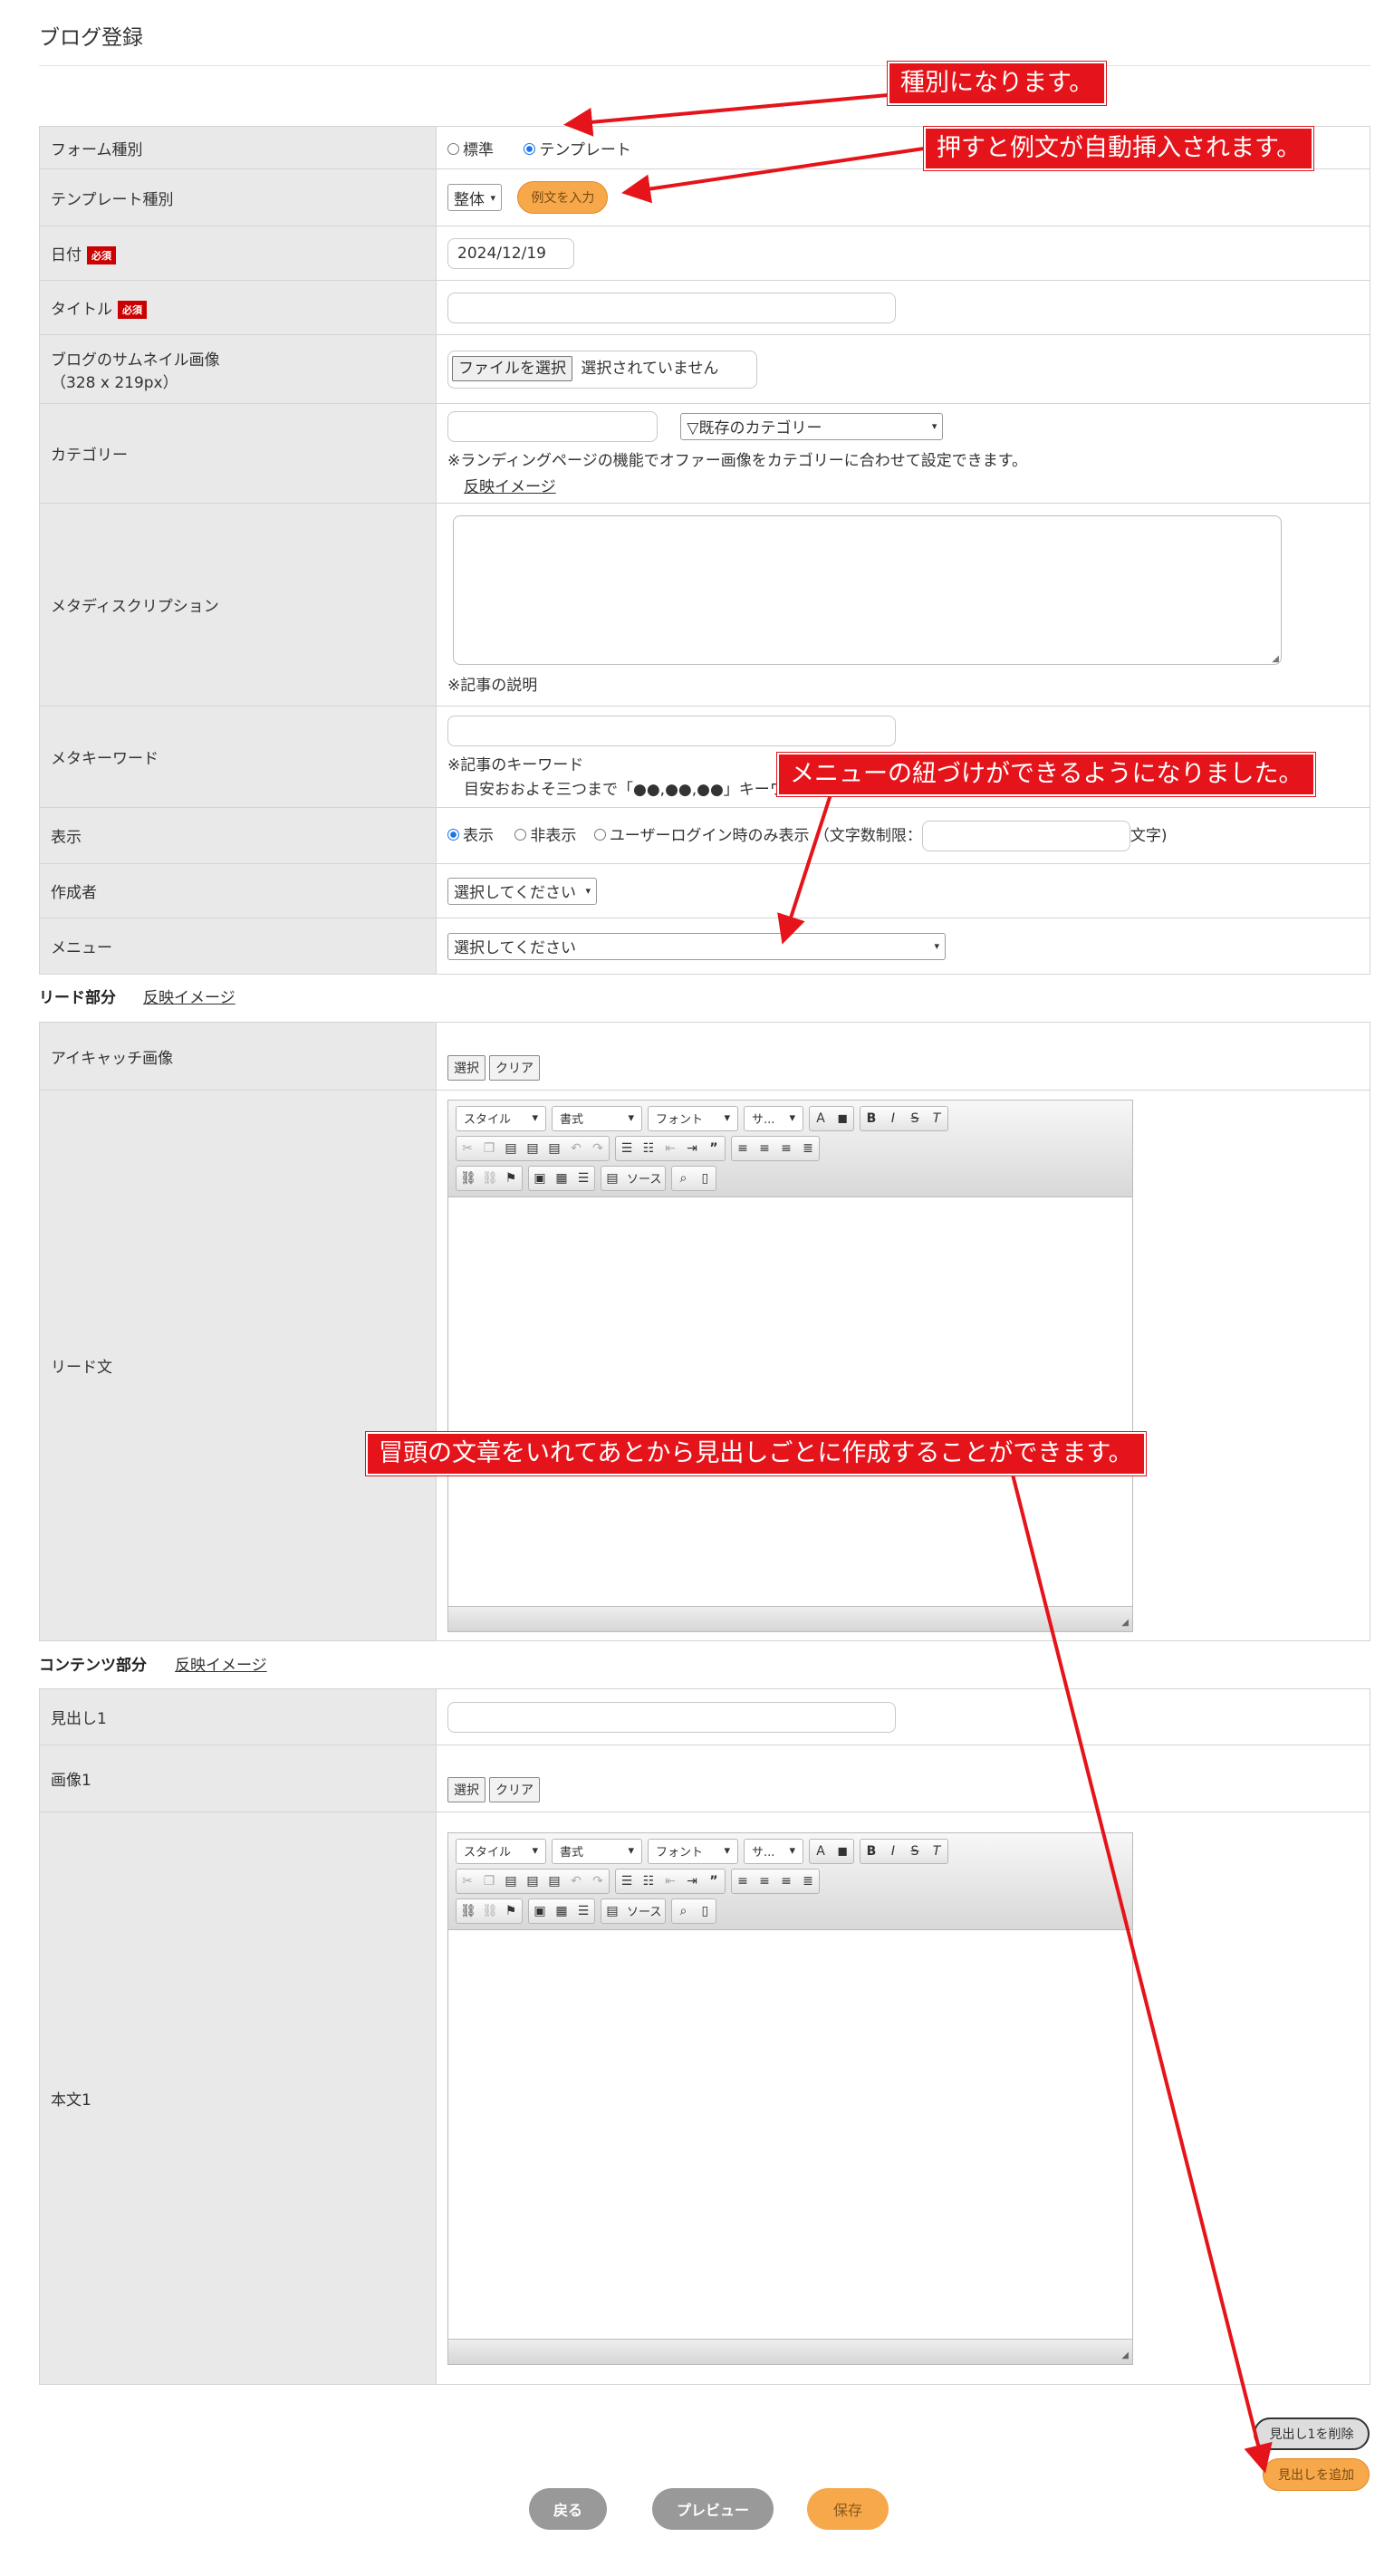  What do you see at coordinates (453, 835) in the screenshot?
I see `radio-display` at bounding box center [453, 835].